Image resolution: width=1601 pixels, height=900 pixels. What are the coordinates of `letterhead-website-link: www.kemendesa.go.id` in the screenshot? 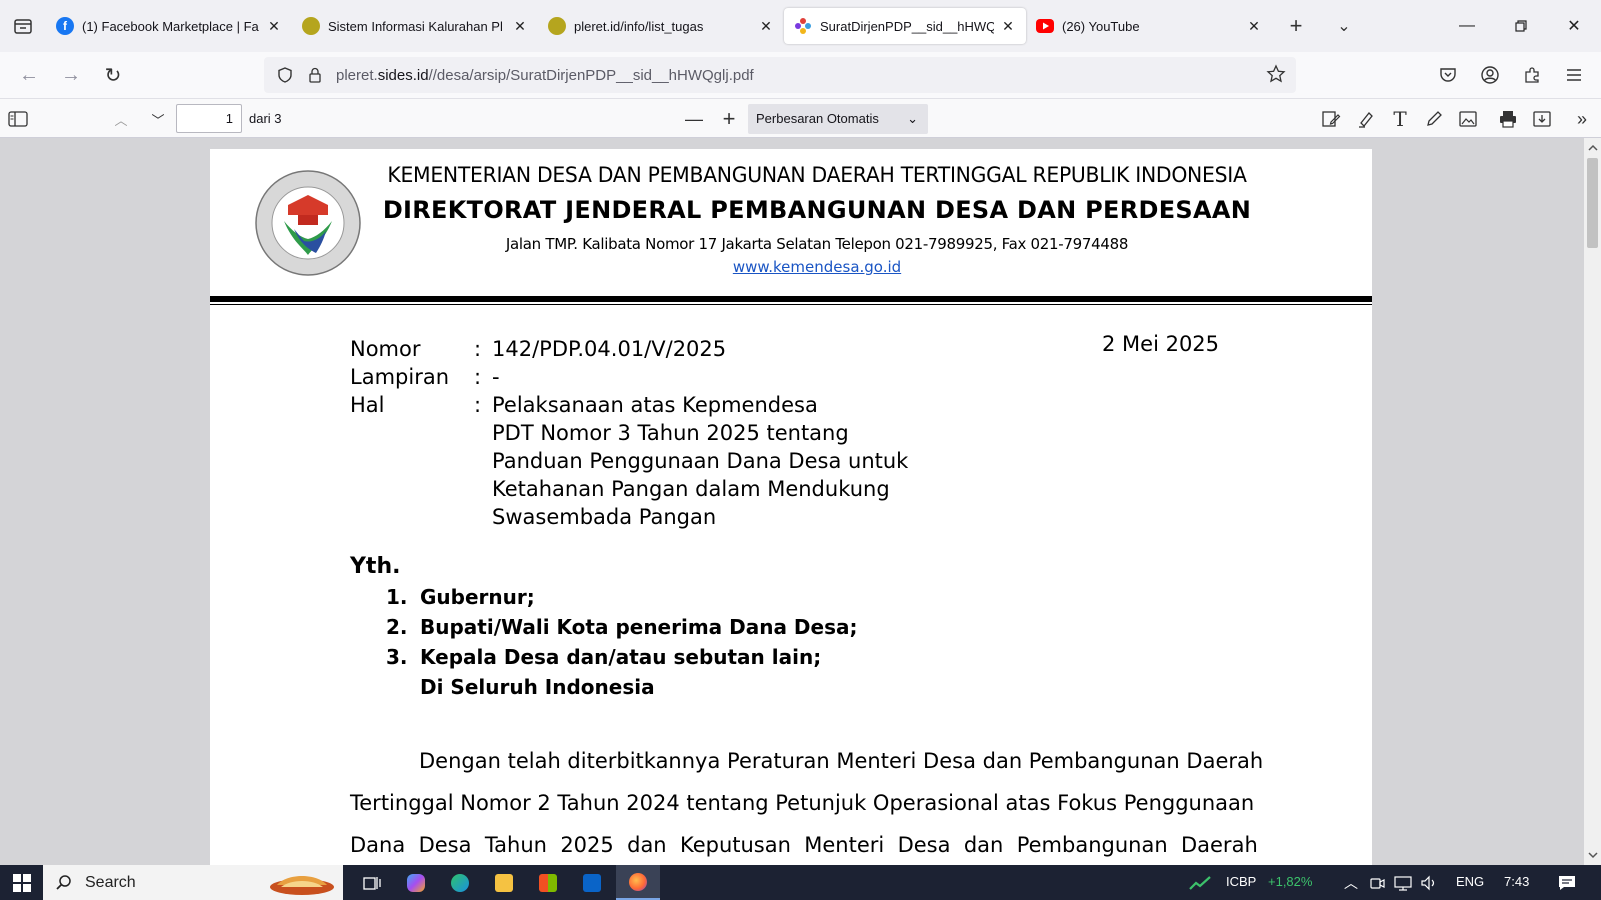 It's located at (817, 267).